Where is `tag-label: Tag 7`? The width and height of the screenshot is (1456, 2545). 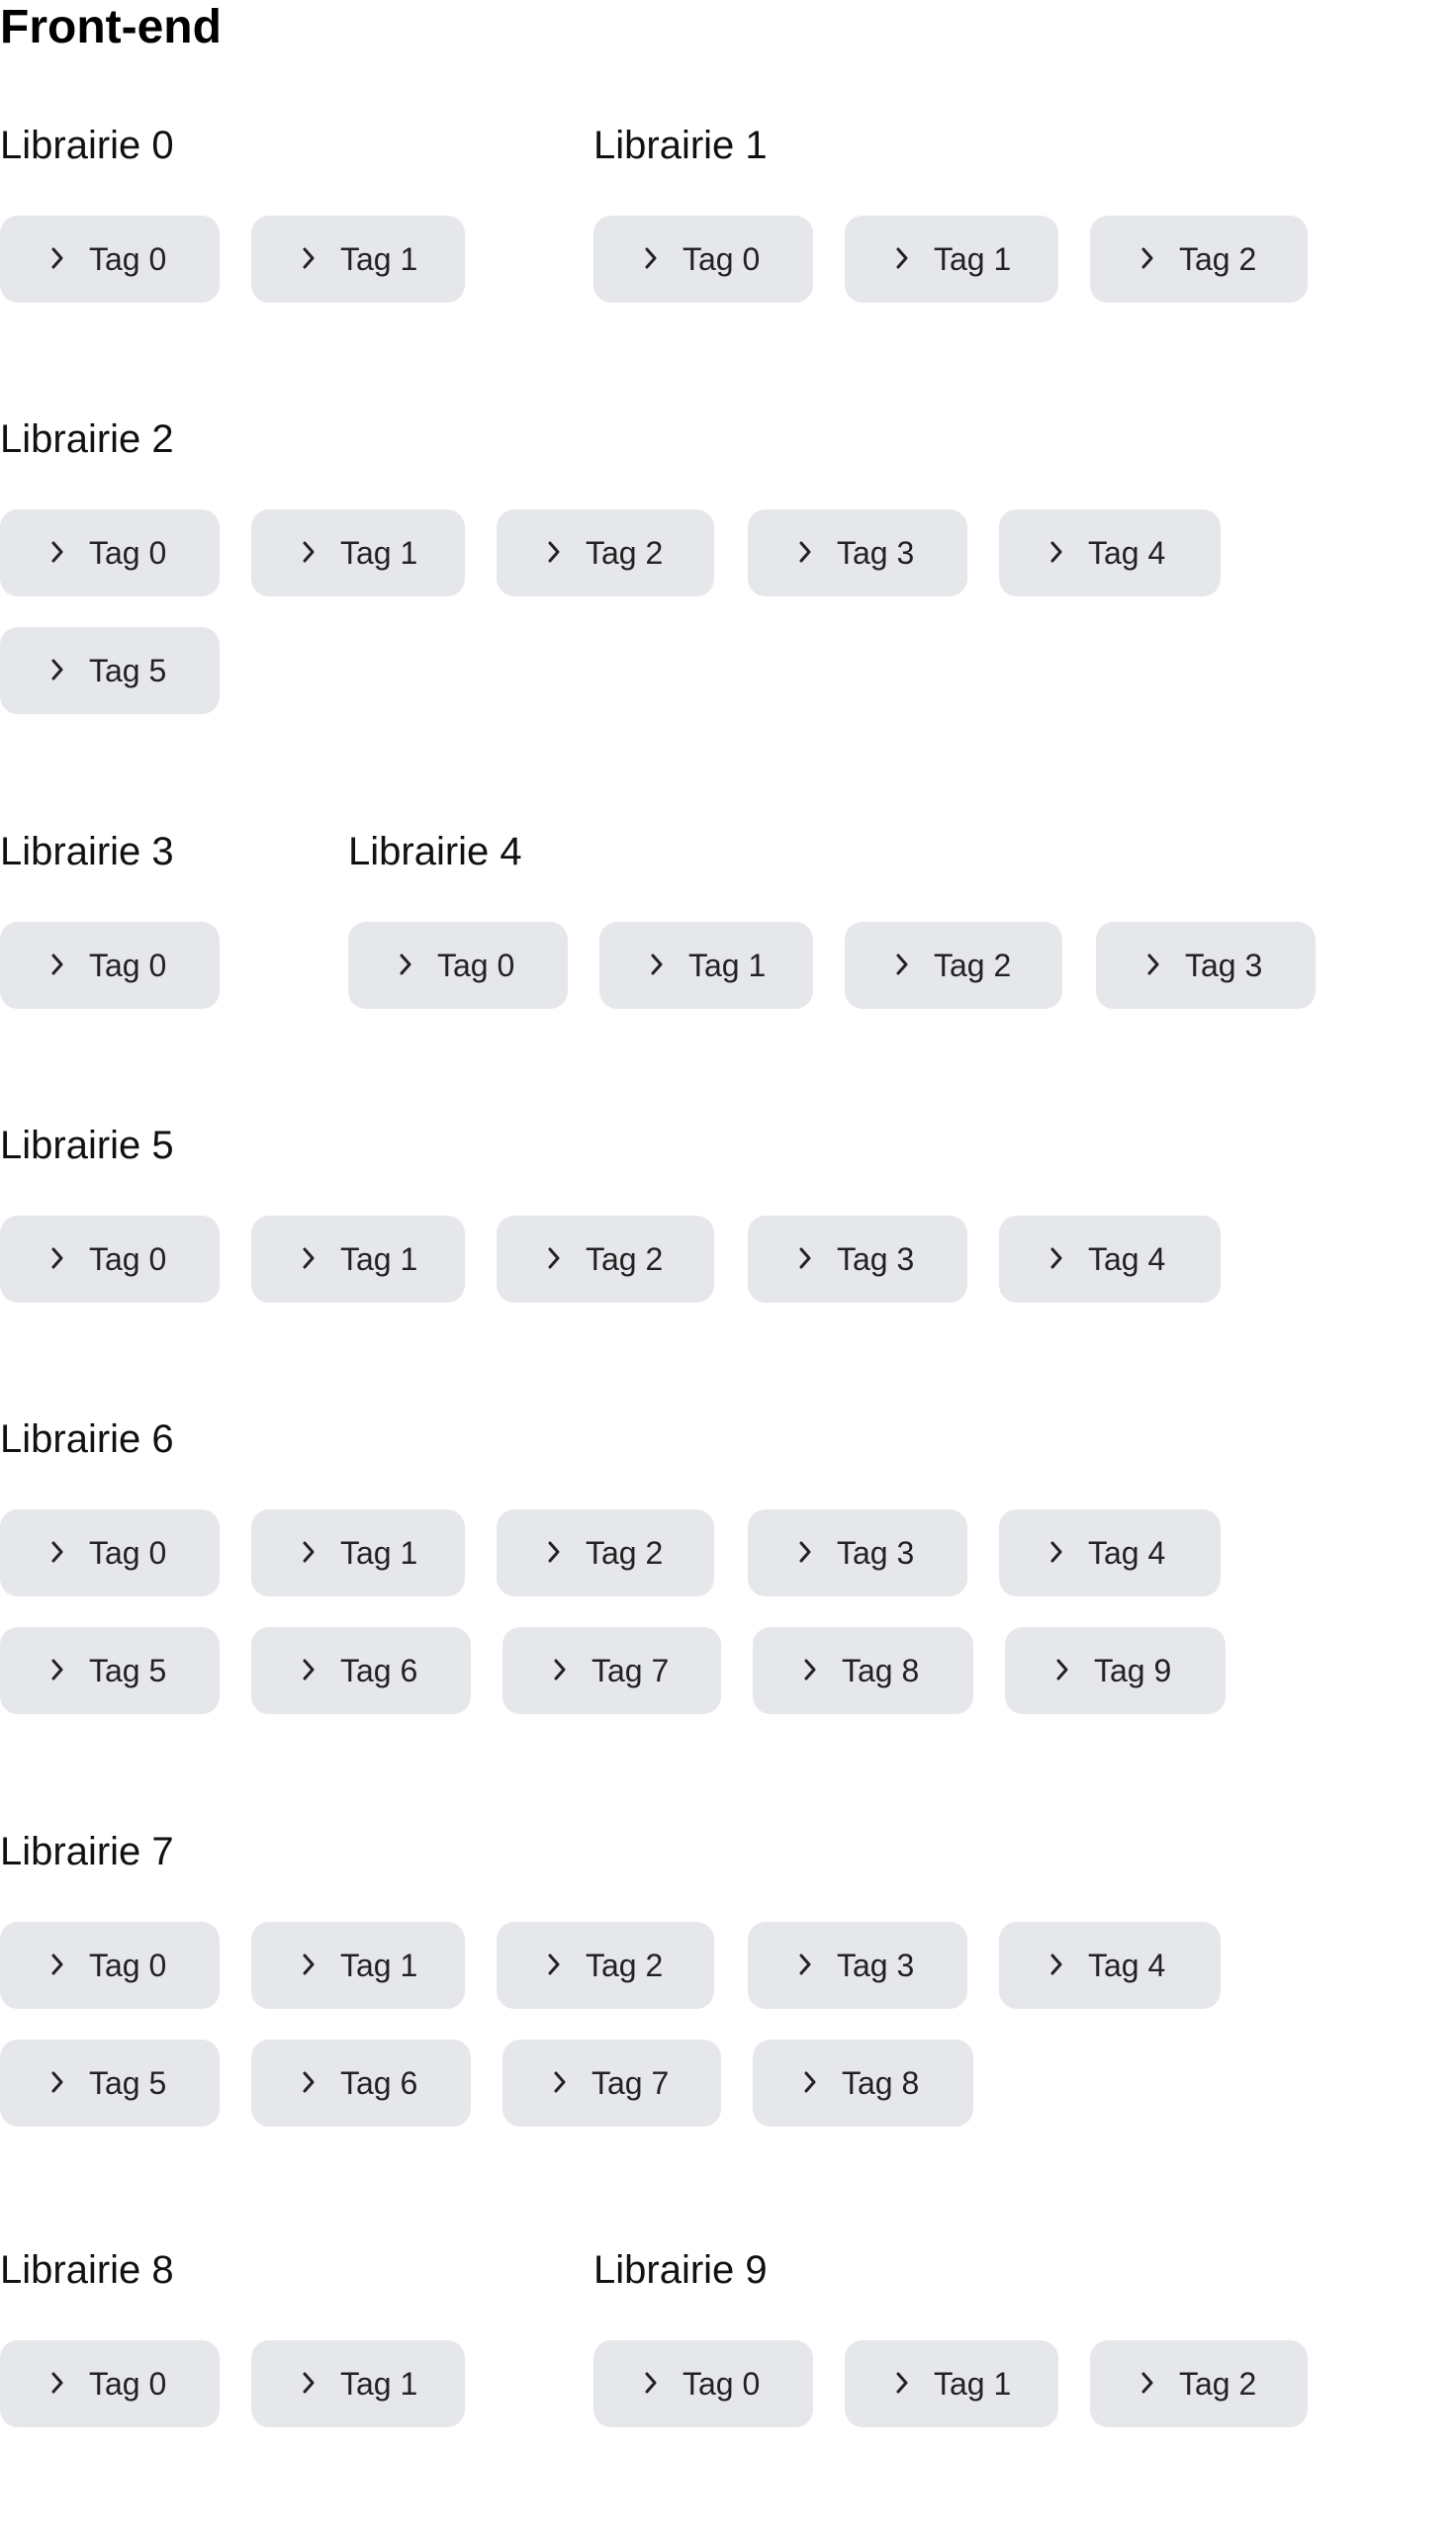 tag-label: Tag 7 is located at coordinates (631, 2083).